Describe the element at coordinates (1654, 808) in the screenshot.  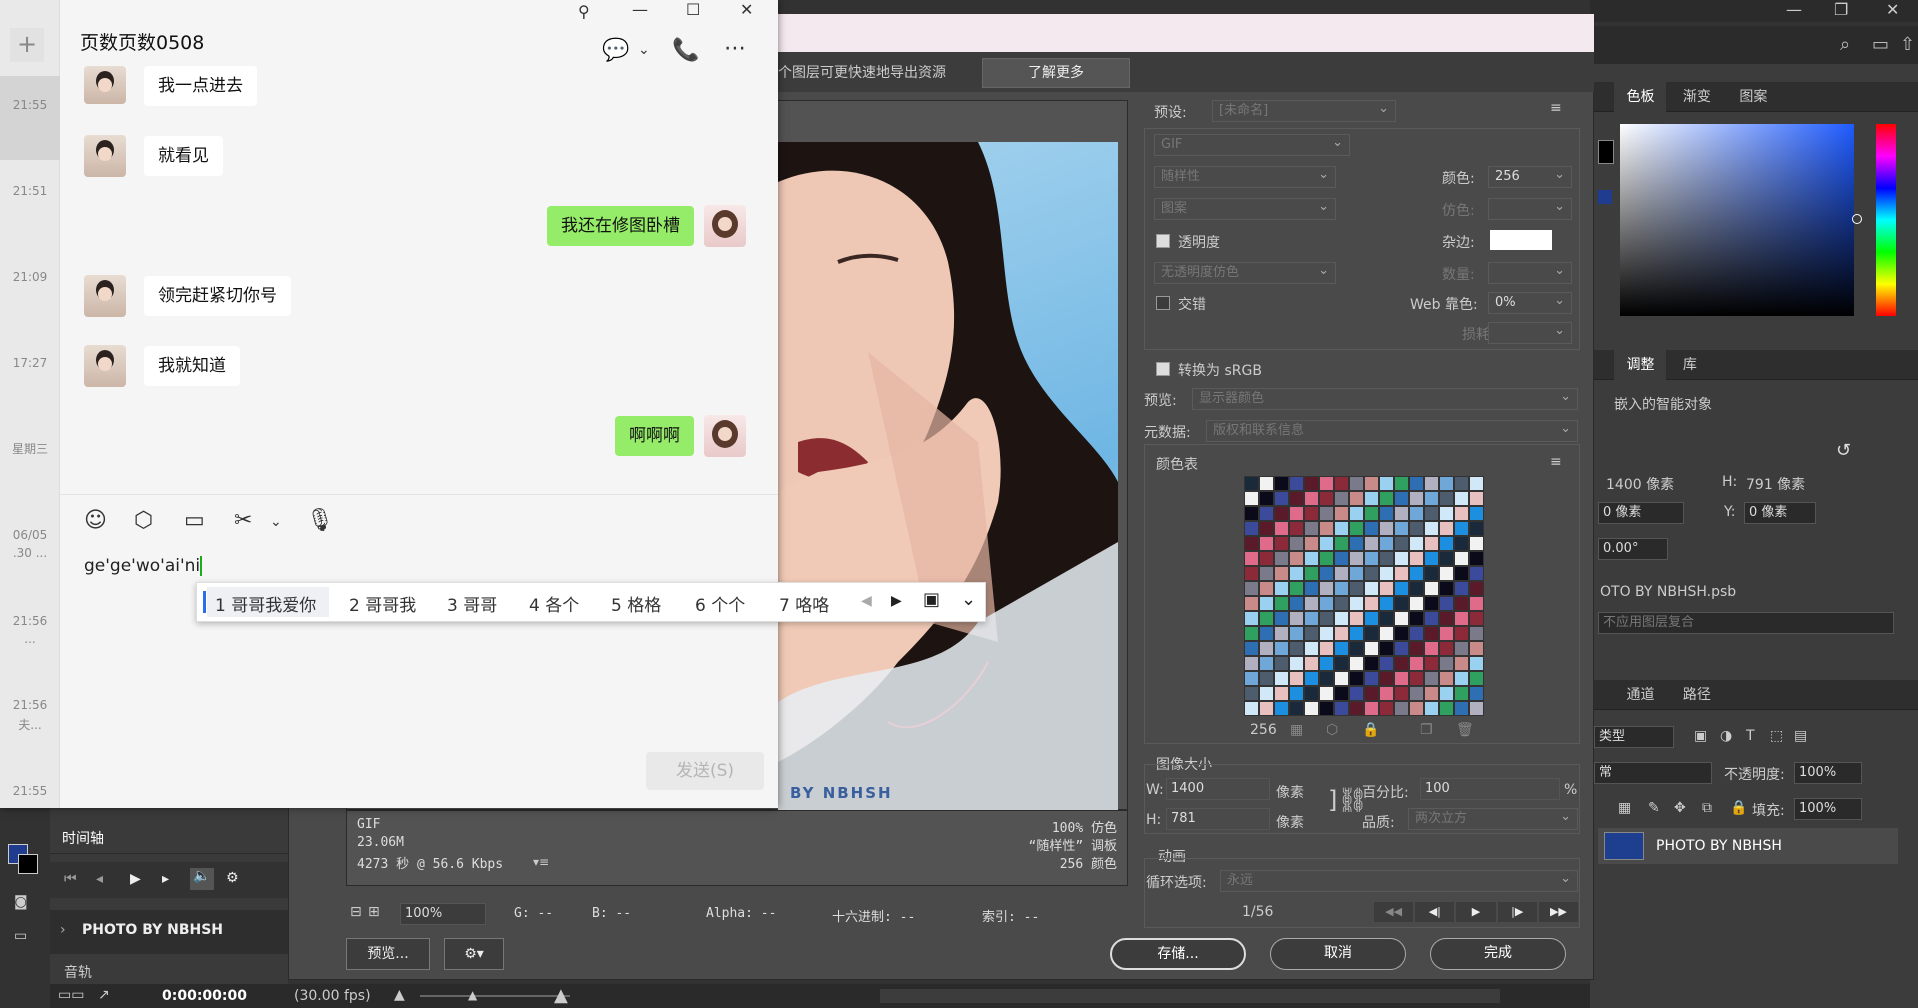
I see `lock-pixels-icon: ✎` at that location.